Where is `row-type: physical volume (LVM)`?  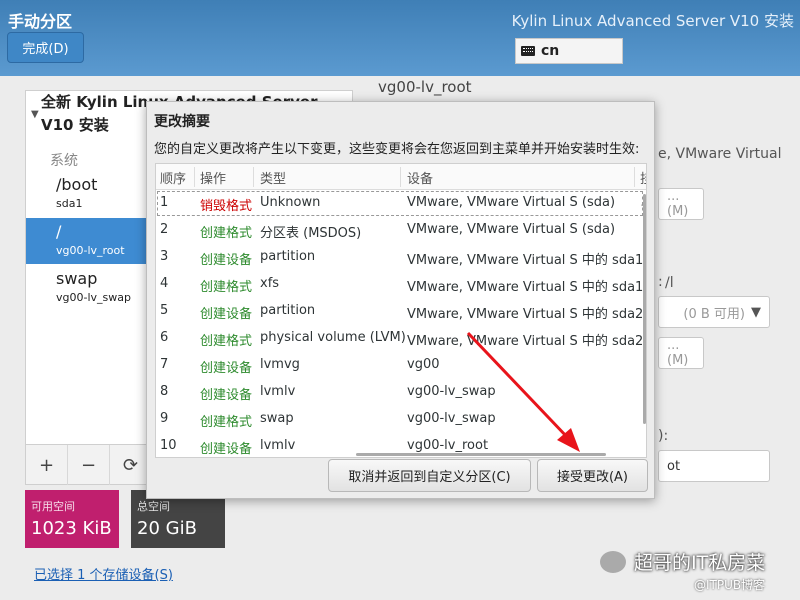 row-type: physical volume (LVM) is located at coordinates (333, 337).